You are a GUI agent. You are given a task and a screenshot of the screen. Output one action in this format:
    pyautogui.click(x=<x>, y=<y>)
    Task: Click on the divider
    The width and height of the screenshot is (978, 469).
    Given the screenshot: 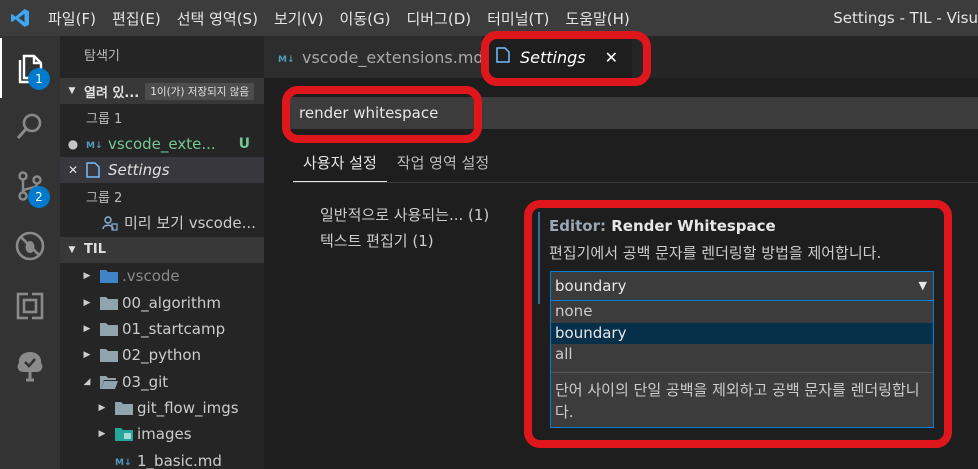 What is the action you would take?
    pyautogui.click(x=635, y=182)
    